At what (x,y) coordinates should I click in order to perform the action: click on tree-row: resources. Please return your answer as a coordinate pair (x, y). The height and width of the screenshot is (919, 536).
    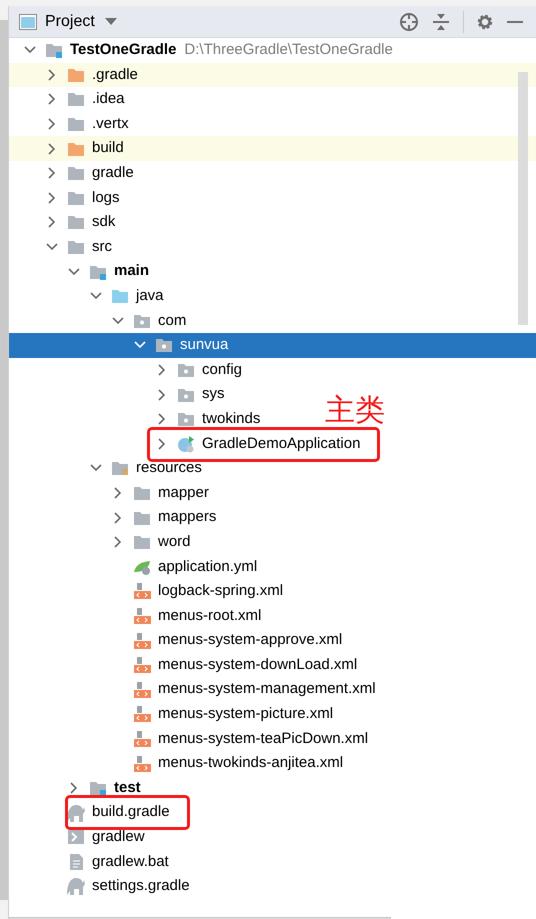
    Looking at the image, I should click on (145, 468).